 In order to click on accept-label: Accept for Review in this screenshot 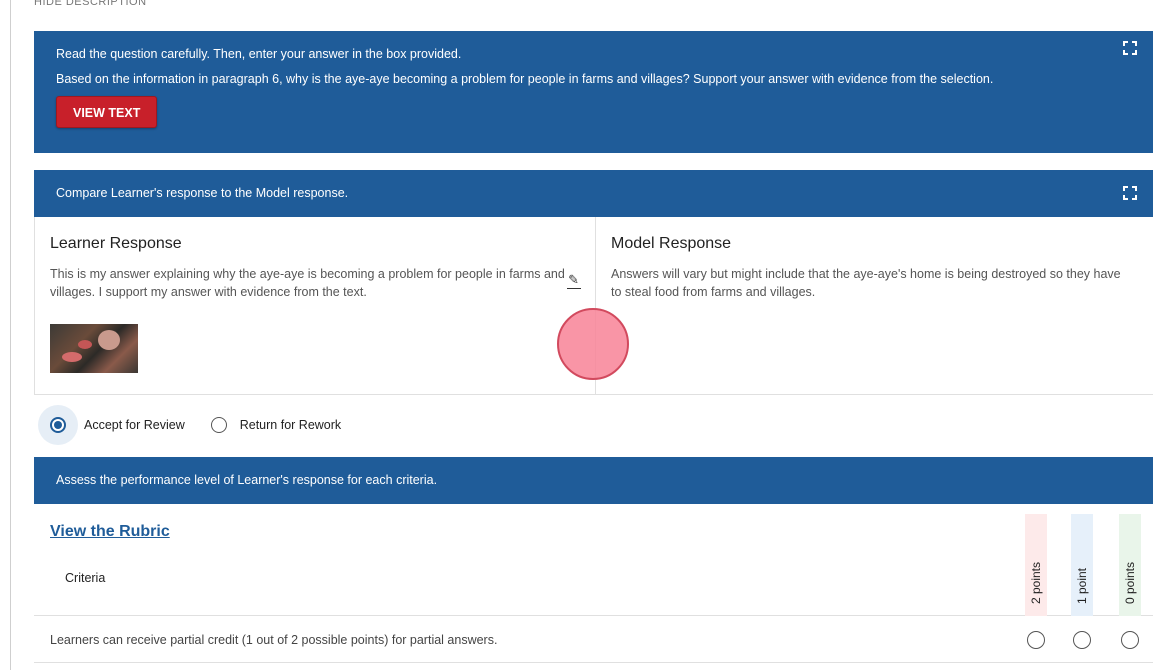, I will do `click(134, 425)`.